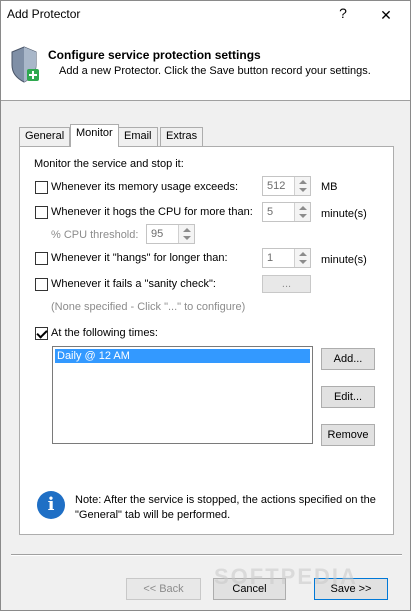 The width and height of the screenshot is (411, 611). Describe the element at coordinates (386, 15) in the screenshot. I see `close-button: ✕` at that location.